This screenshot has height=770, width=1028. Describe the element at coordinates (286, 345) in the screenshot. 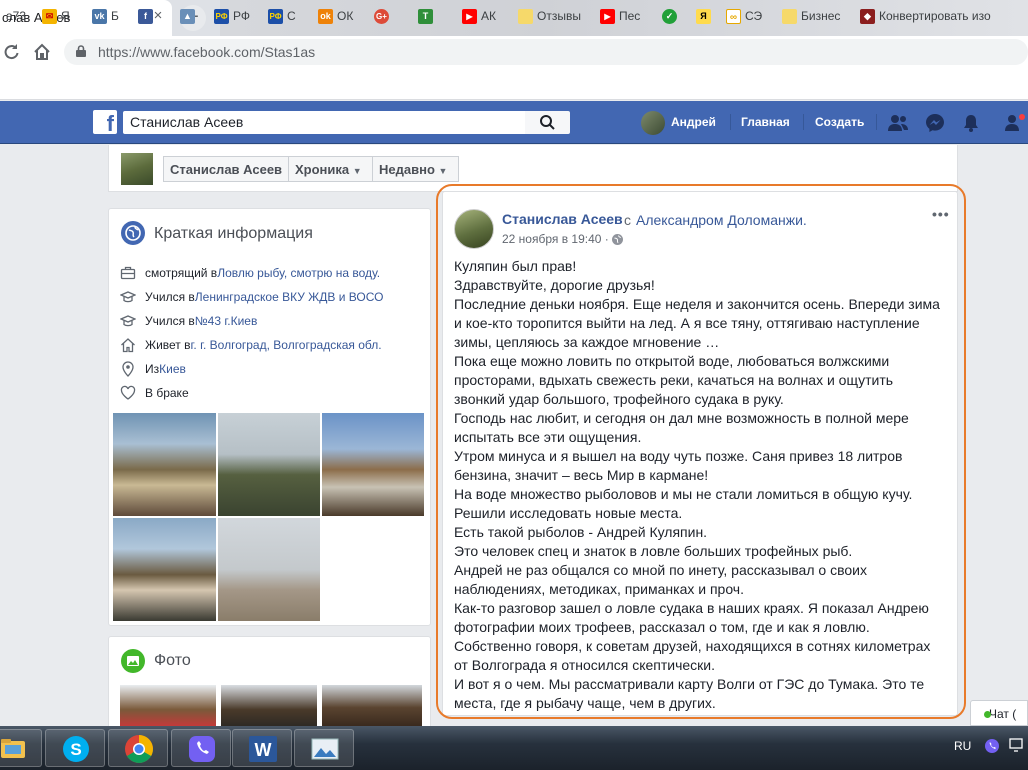

I see `city-link: г. г. Волгоград, Волгоградская обл.` at that location.